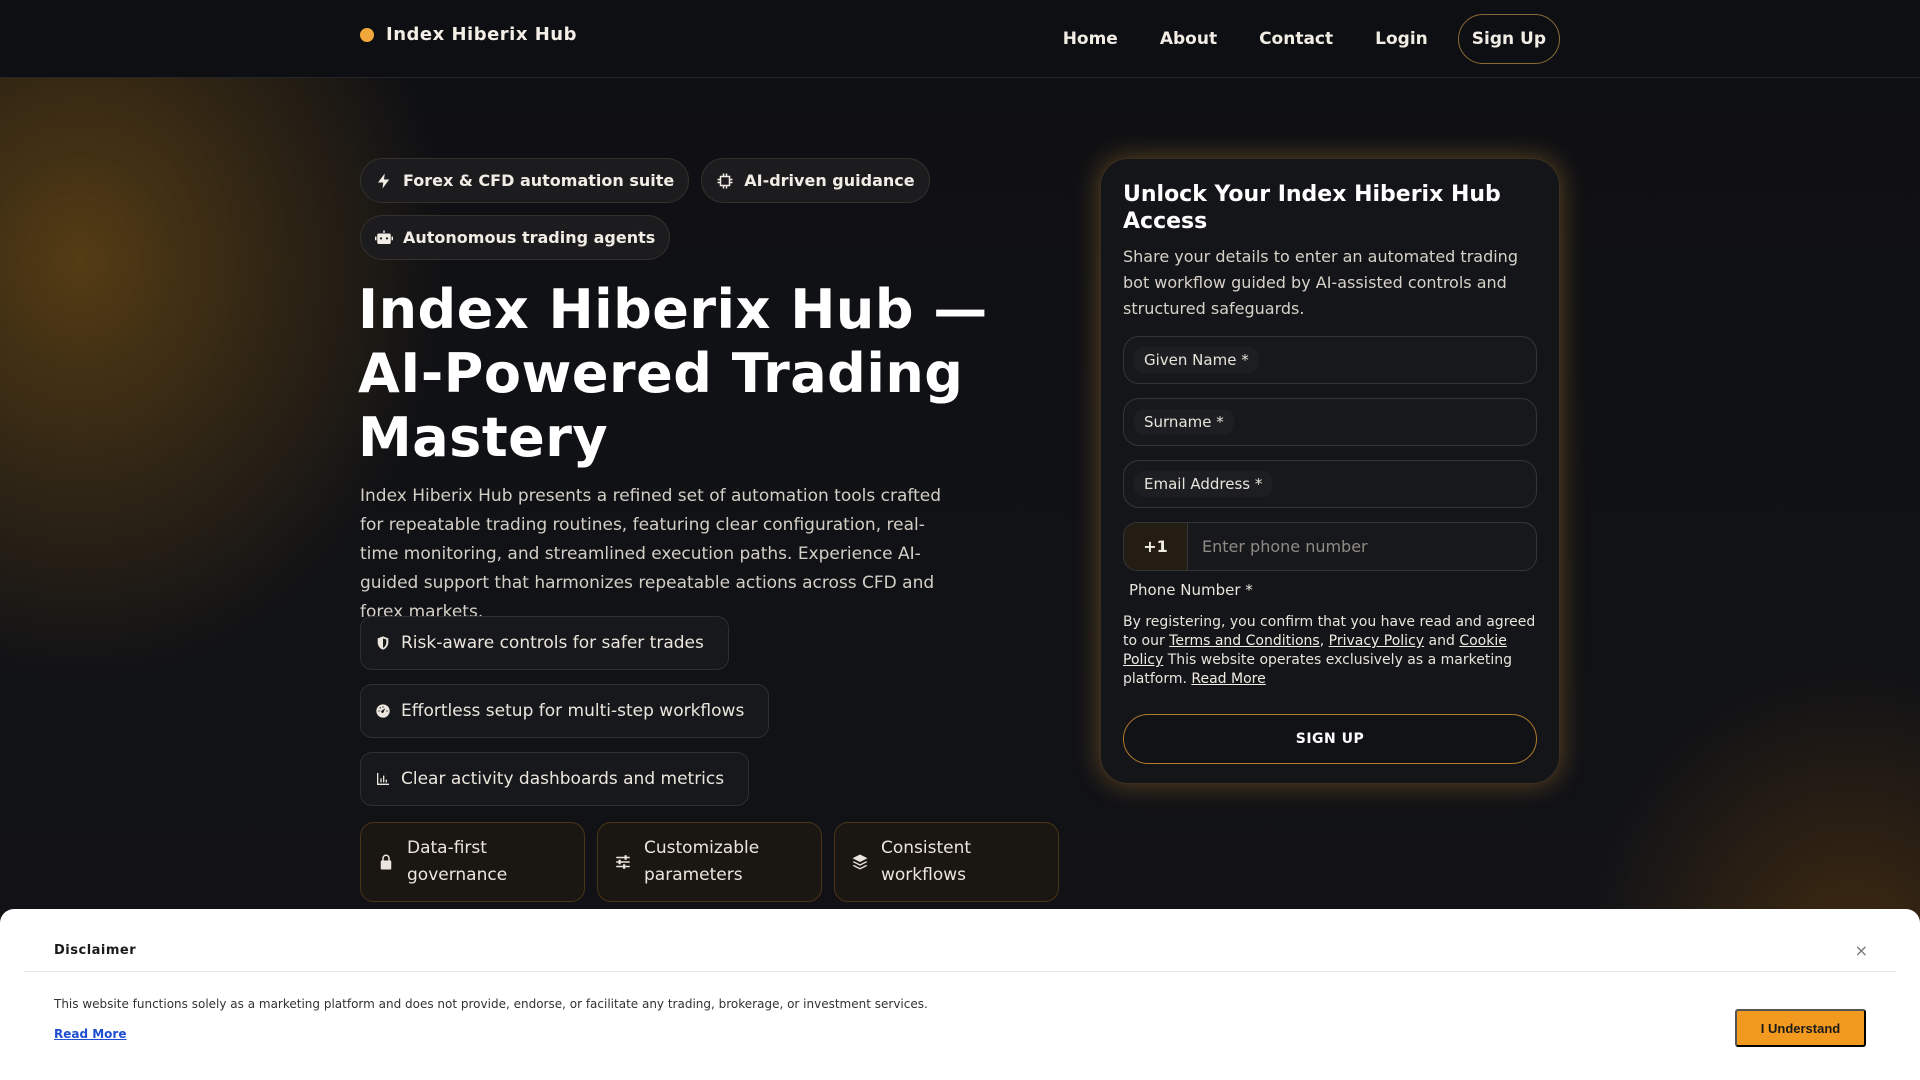 The width and height of the screenshot is (1920, 1080). I want to click on nav-signup-button: Sign Up, so click(1508, 39).